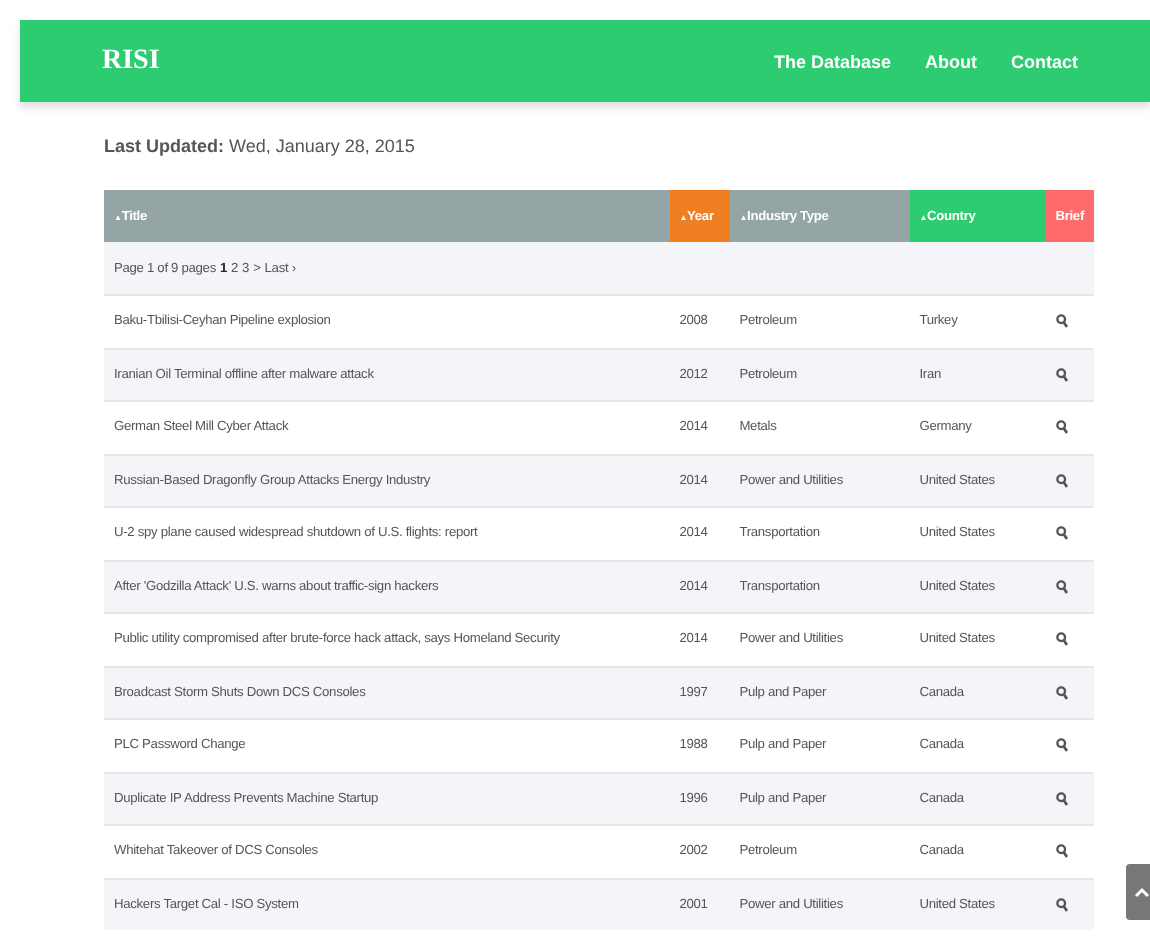  Describe the element at coordinates (260, 146) in the screenshot. I see `last-updated-text: Last Updated: Wed, January 28, 2015` at that location.